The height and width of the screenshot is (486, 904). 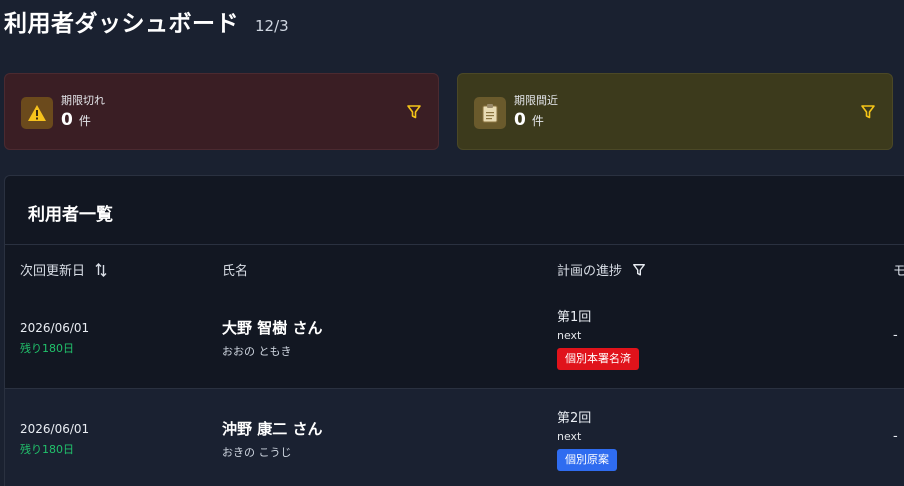 What do you see at coordinates (574, 317) in the screenshot?
I see `plan-round: 第1回` at bounding box center [574, 317].